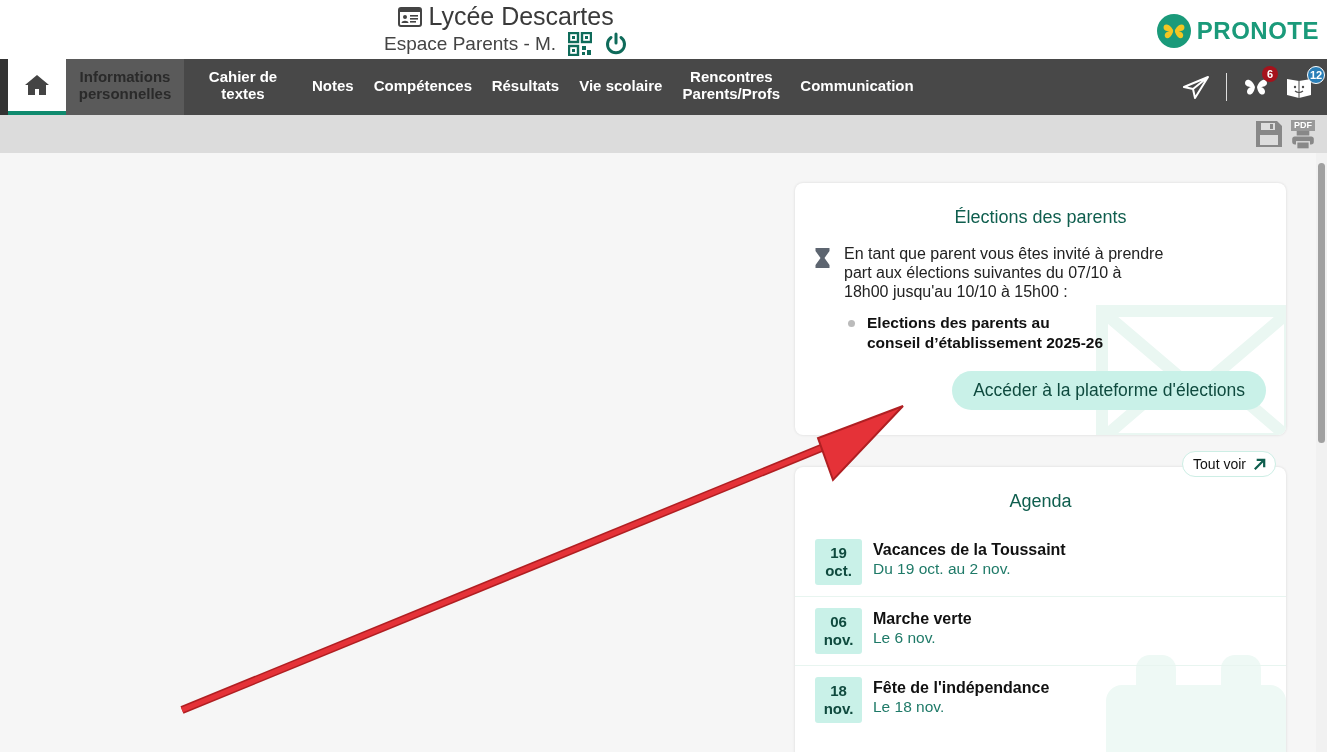 This screenshot has width=1327, height=752. I want to click on event-title: Fête de l'indépendance, so click(961, 688).